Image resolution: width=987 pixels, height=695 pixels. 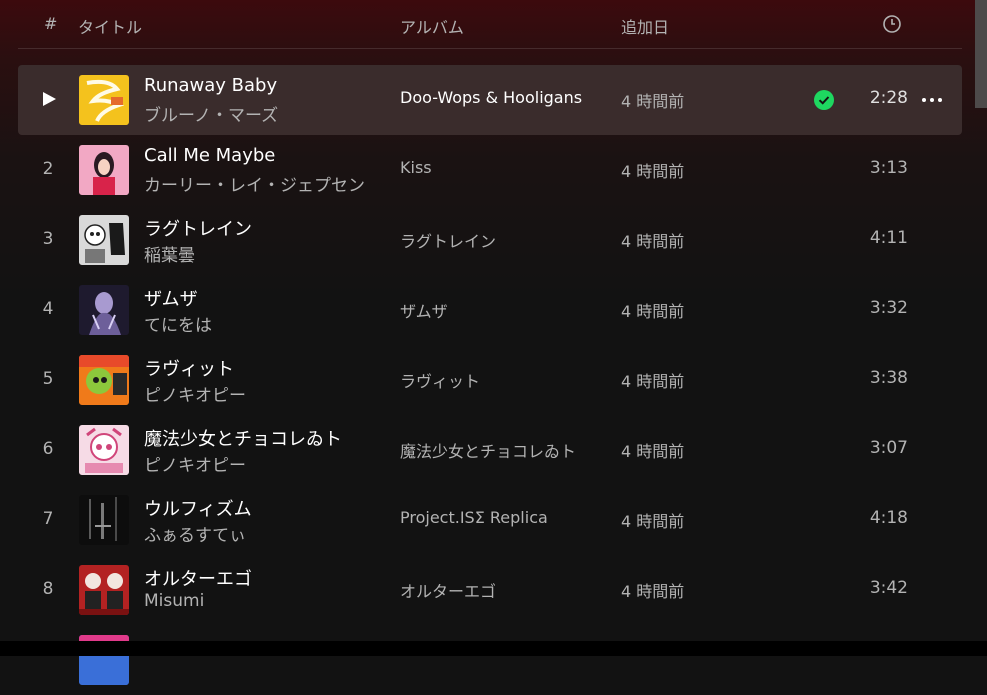 What do you see at coordinates (505, 380) in the screenshot?
I see `track-album: ラヴィット` at bounding box center [505, 380].